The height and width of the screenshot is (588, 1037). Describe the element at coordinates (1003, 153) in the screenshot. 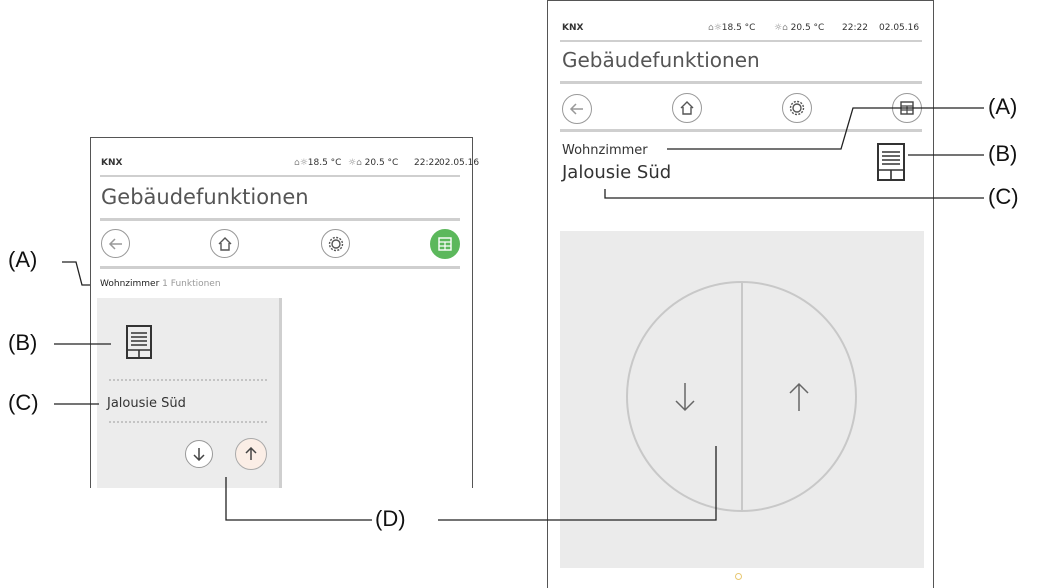

I see `callout-b-right: (B)` at that location.